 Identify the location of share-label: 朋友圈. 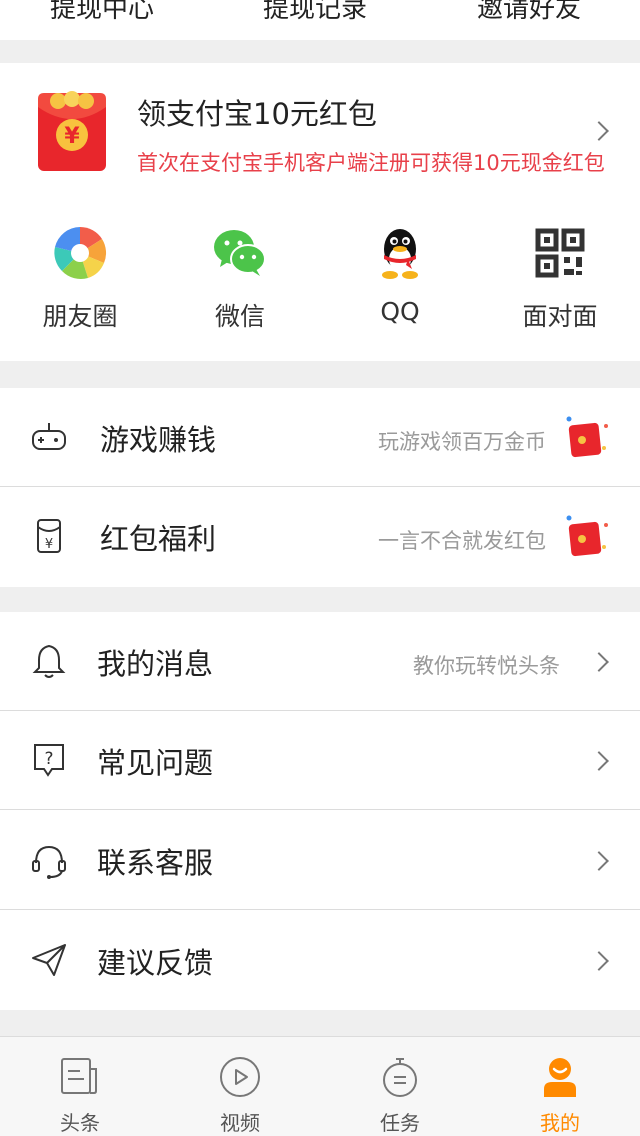
(80, 316).